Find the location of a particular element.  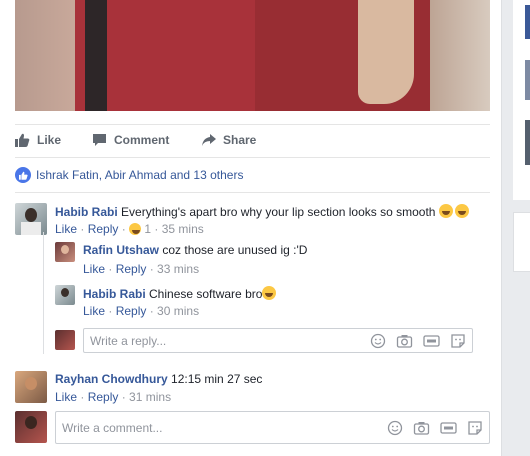

comment-meta: Like · Reply · 31 mins is located at coordinates (113, 397).